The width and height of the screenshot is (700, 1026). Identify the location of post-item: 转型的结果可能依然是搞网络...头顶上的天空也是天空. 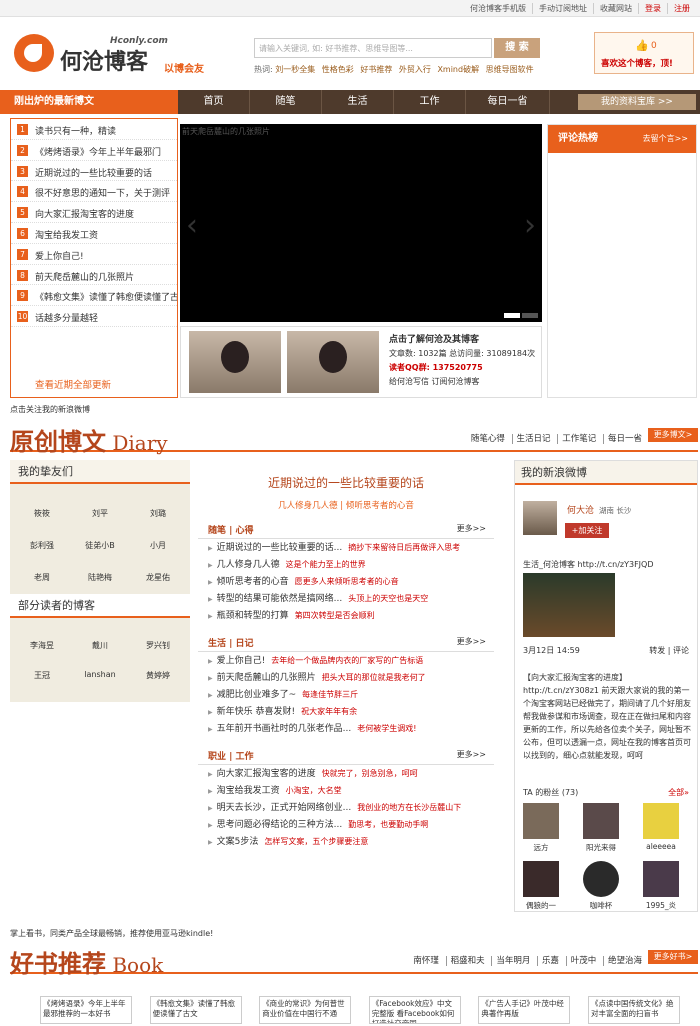
(346, 598).